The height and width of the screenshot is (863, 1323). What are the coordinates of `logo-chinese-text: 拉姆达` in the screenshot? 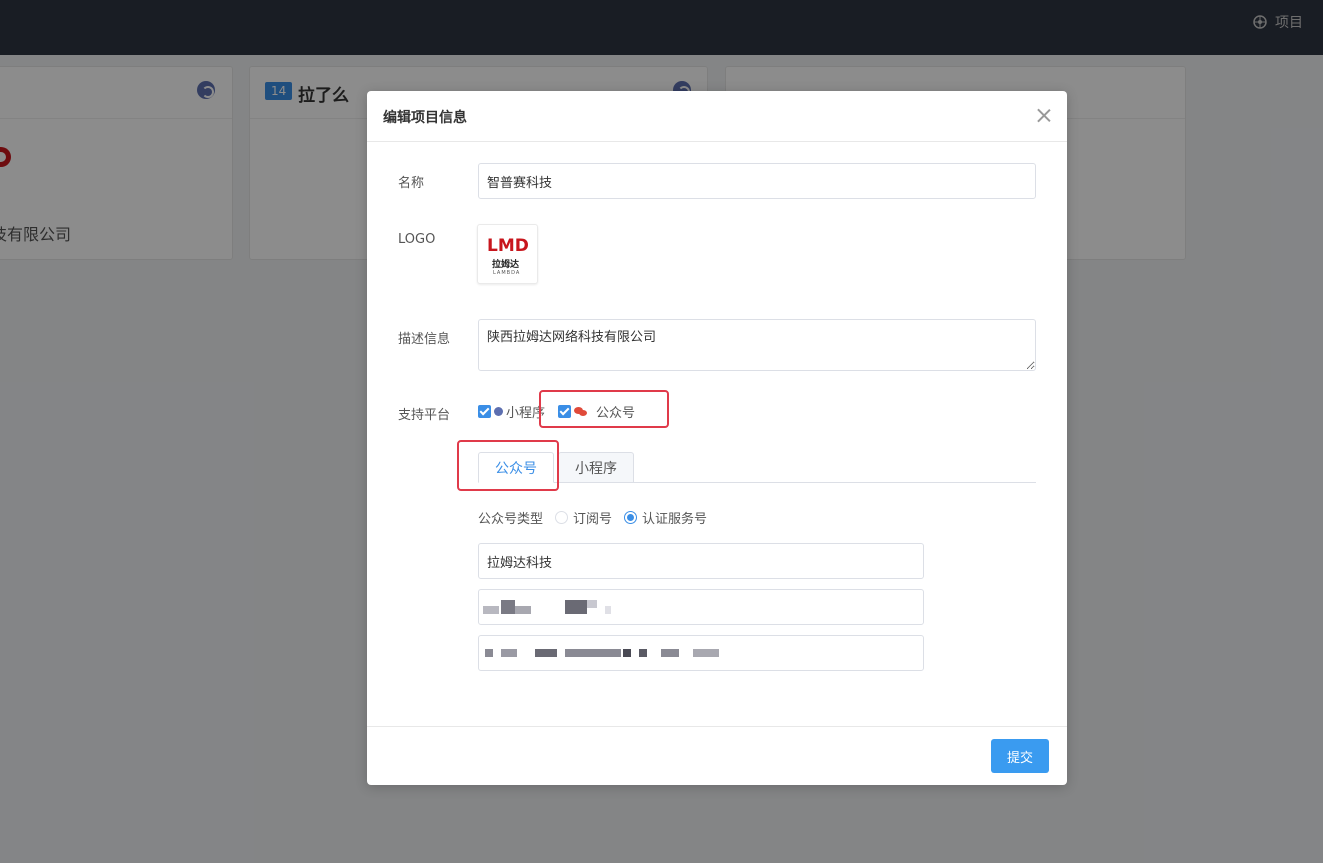 It's located at (506, 265).